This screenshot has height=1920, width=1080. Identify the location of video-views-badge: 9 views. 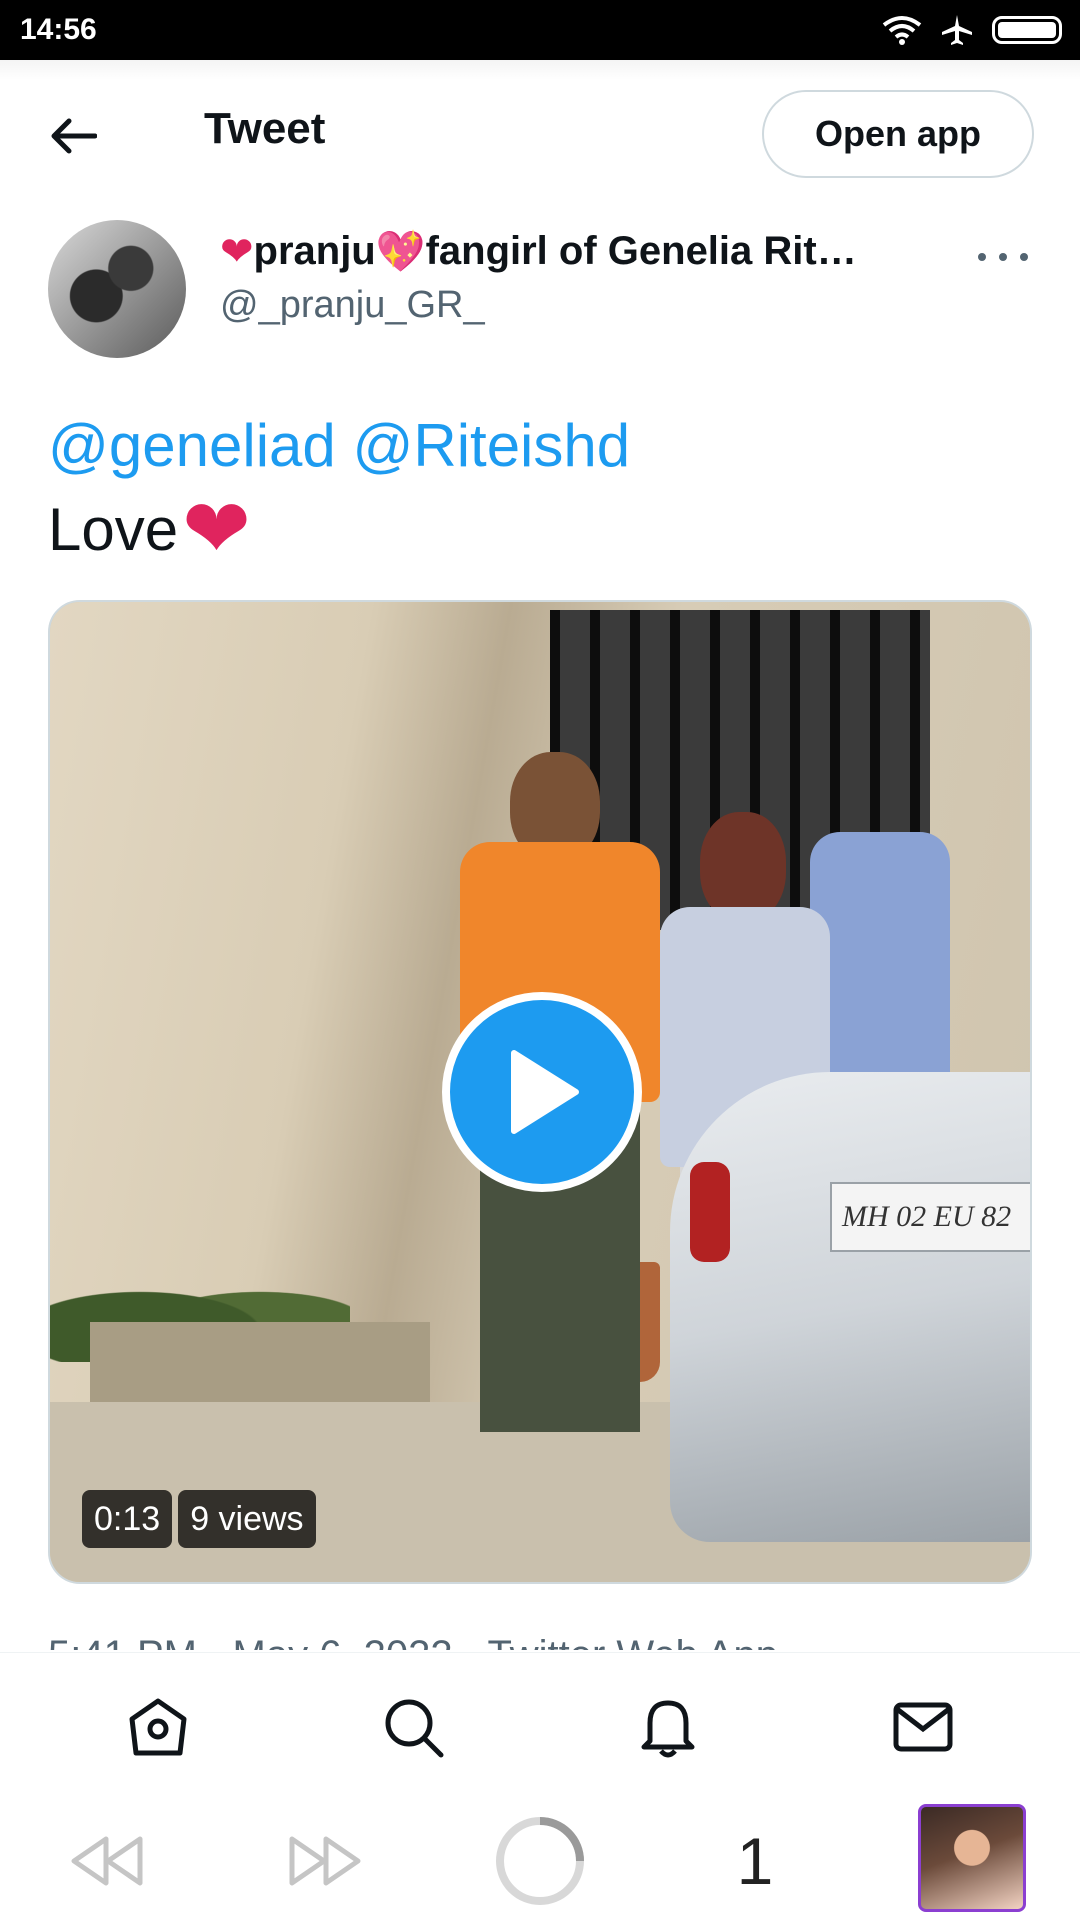
(247, 1519).